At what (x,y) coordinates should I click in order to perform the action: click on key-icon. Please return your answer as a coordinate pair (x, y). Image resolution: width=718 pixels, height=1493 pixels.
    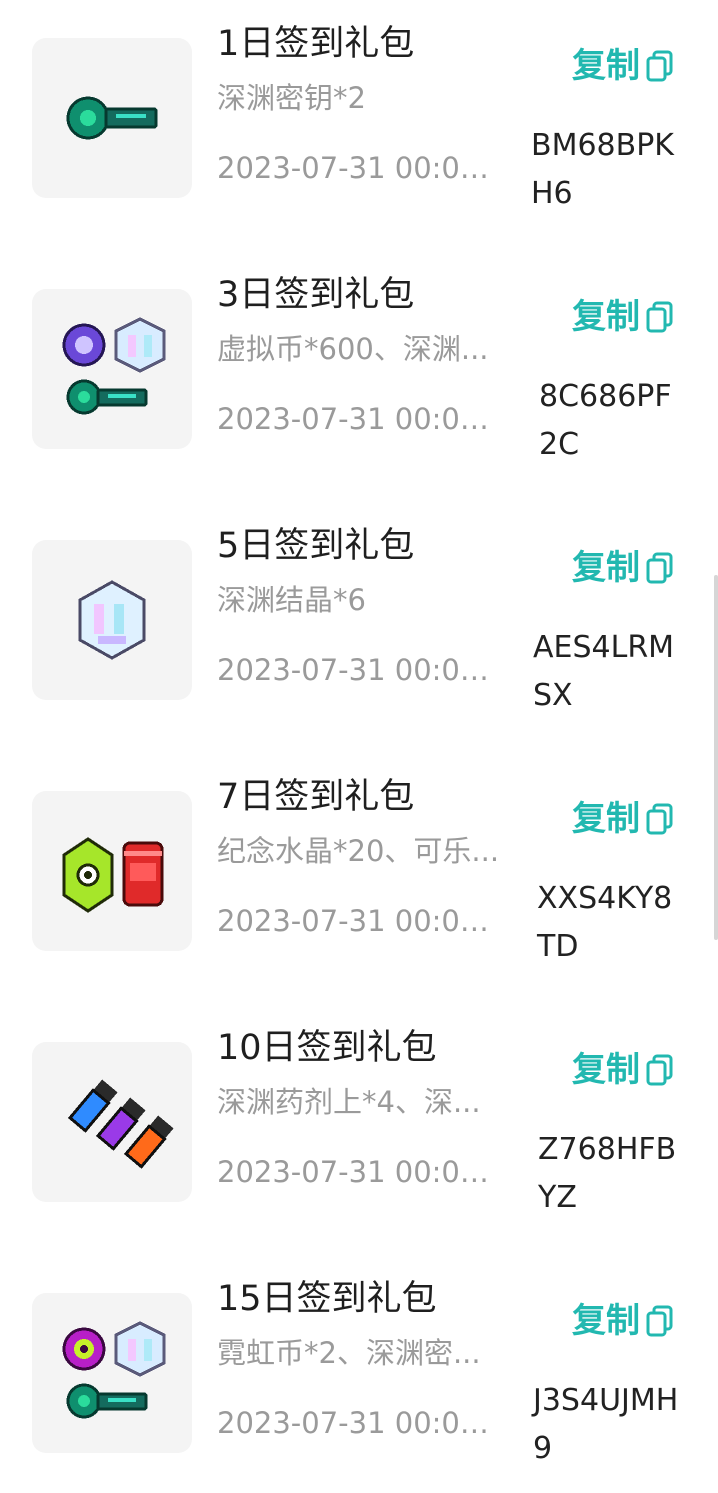
    Looking at the image, I should click on (112, 118).